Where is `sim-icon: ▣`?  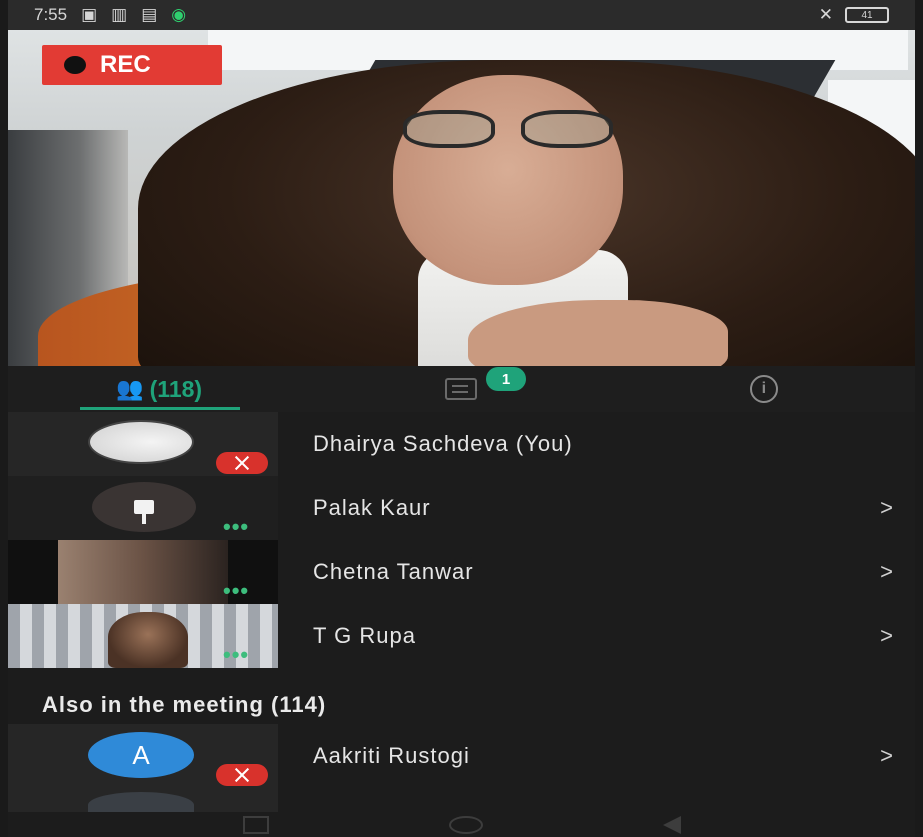 sim-icon: ▣ is located at coordinates (89, 14).